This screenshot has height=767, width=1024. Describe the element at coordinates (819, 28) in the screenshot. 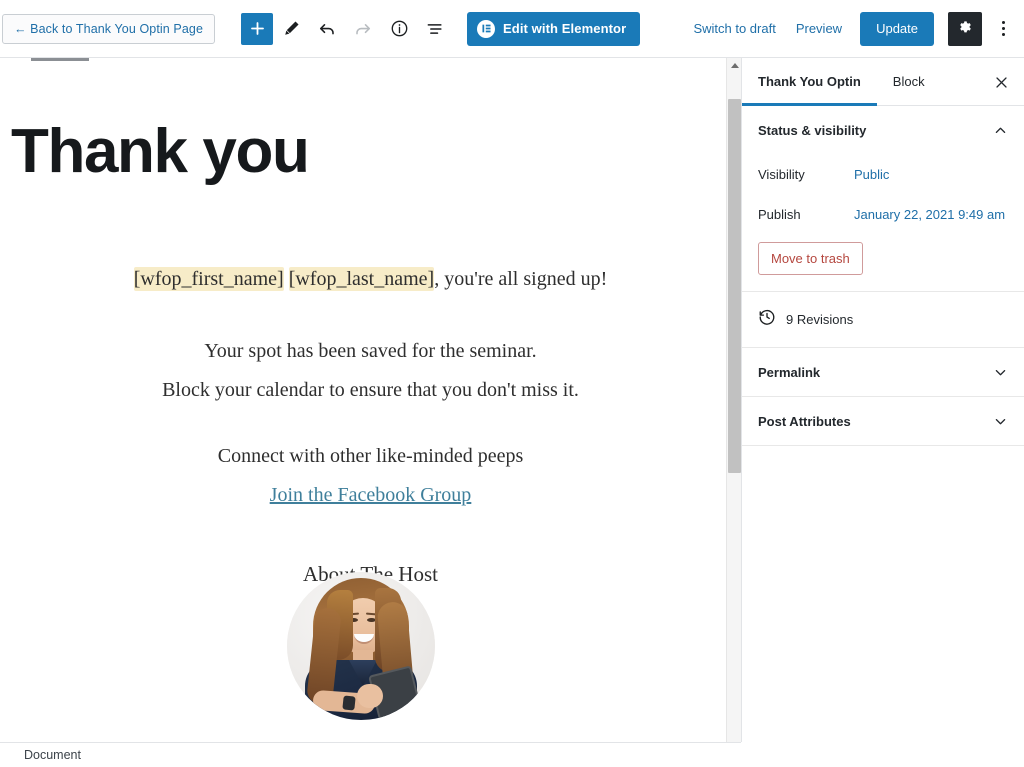

I see `preview-button: Preview` at that location.